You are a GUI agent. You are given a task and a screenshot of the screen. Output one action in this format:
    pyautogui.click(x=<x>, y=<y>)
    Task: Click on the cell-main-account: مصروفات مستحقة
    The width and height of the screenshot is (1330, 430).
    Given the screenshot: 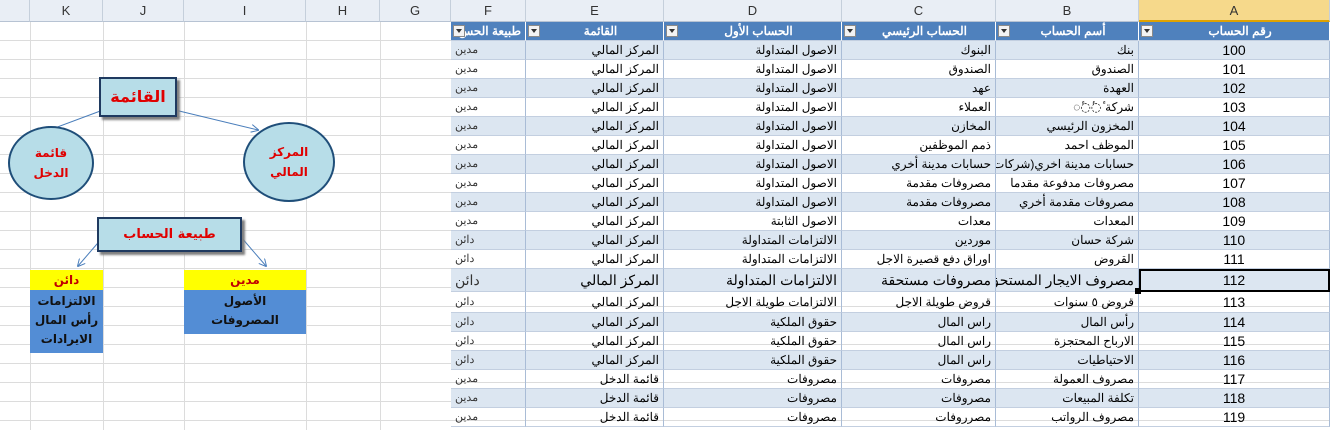 What is the action you would take?
    pyautogui.click(x=919, y=280)
    